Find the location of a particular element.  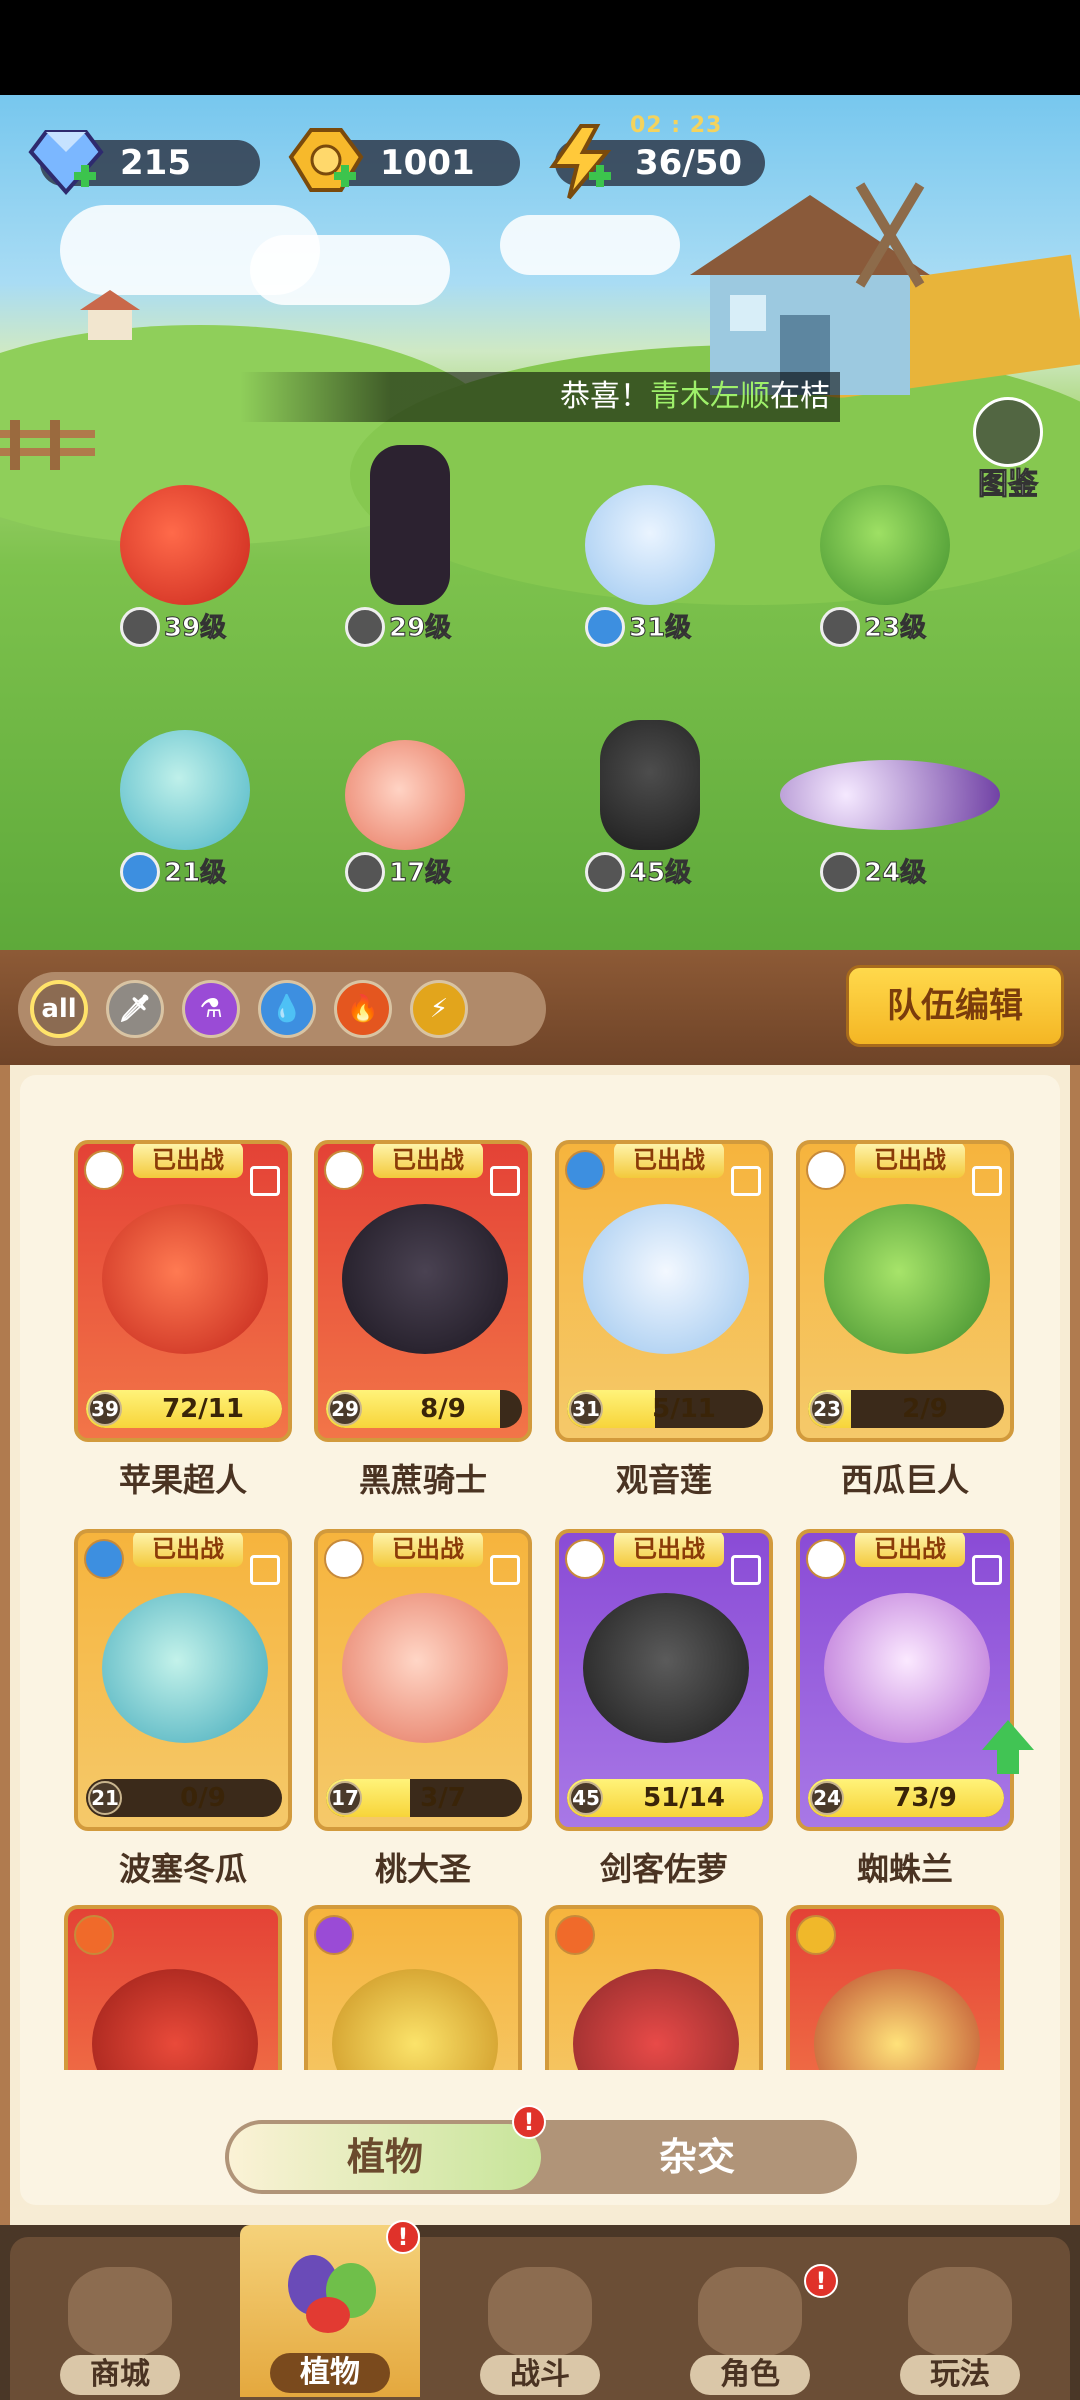

shard-progress-bar: 39 72/11 is located at coordinates (184, 1409).